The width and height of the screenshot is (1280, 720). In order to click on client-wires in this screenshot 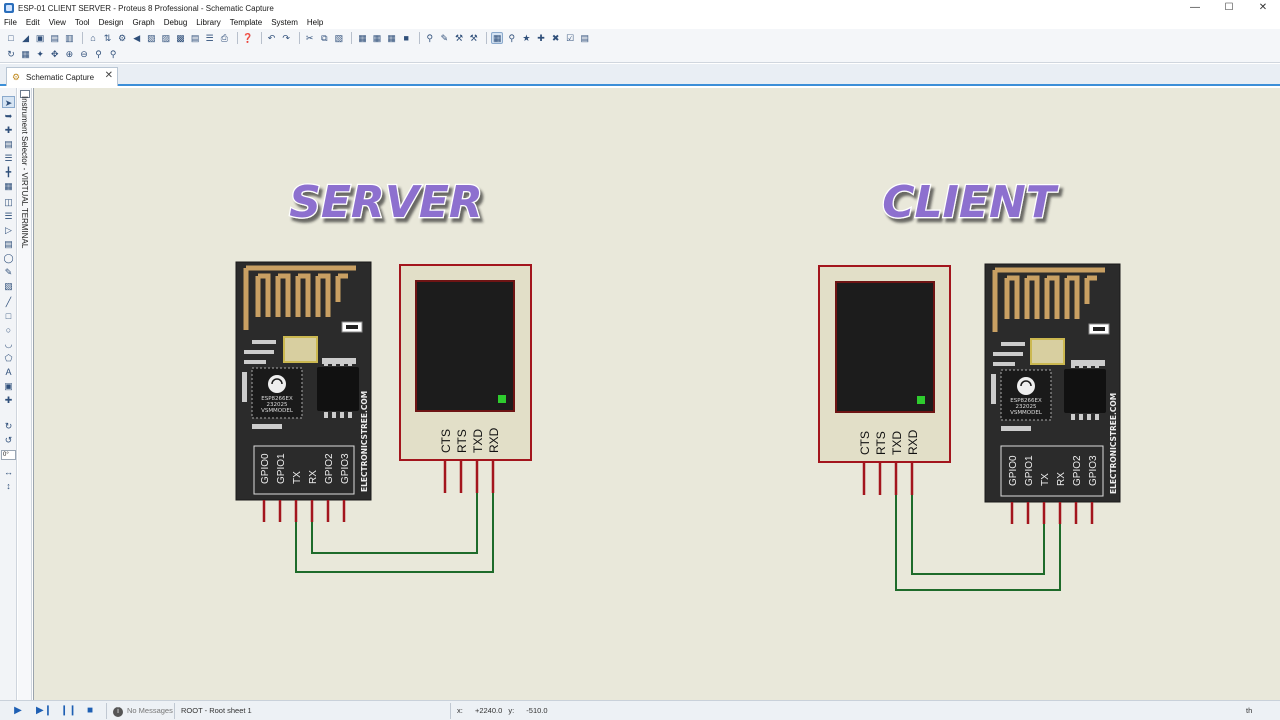, I will do `click(978, 543)`.